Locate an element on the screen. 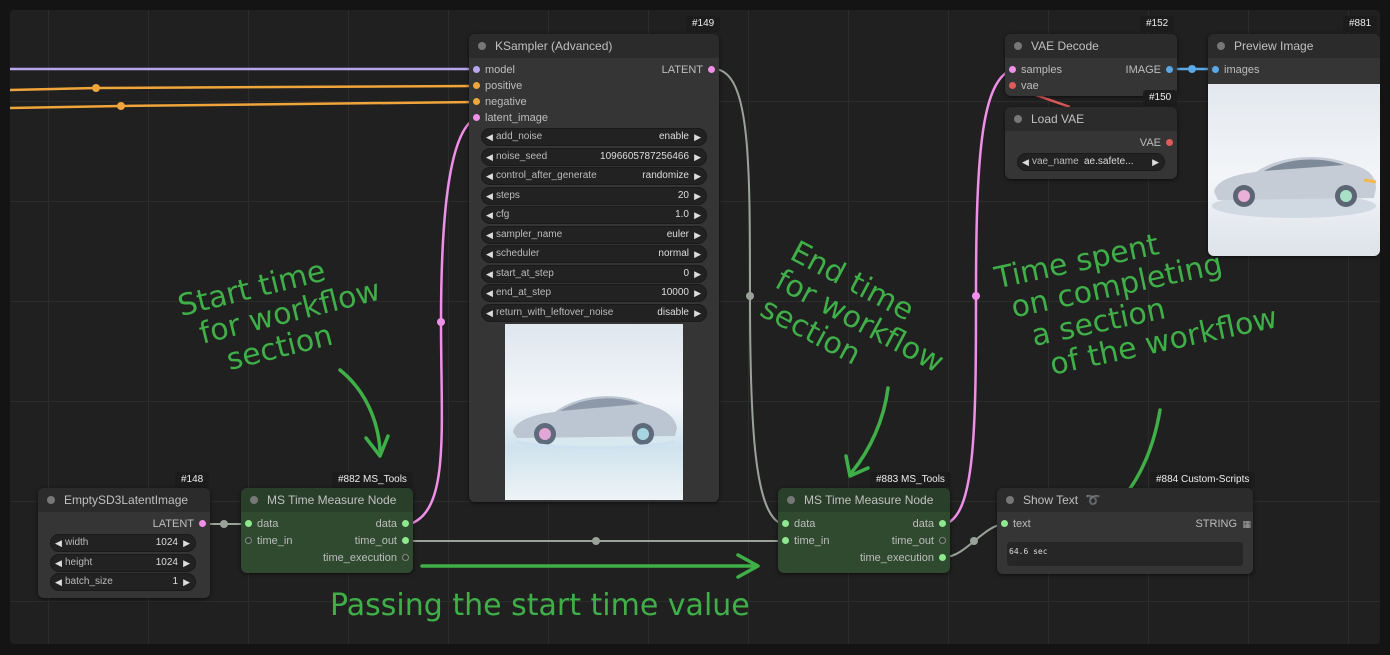 The height and width of the screenshot is (655, 1390). ksampler-preview-image is located at coordinates (594, 412).